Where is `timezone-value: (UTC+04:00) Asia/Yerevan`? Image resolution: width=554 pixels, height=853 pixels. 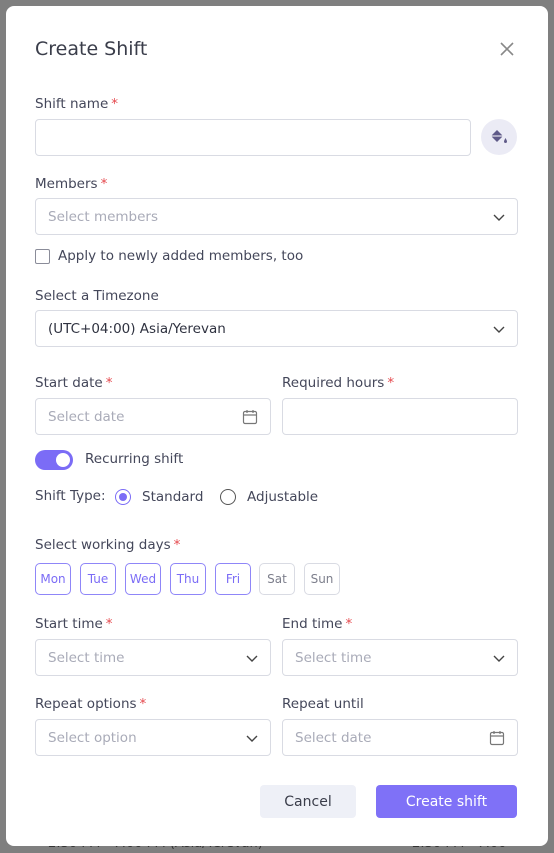 timezone-value: (UTC+04:00) Asia/Yerevan is located at coordinates (137, 328).